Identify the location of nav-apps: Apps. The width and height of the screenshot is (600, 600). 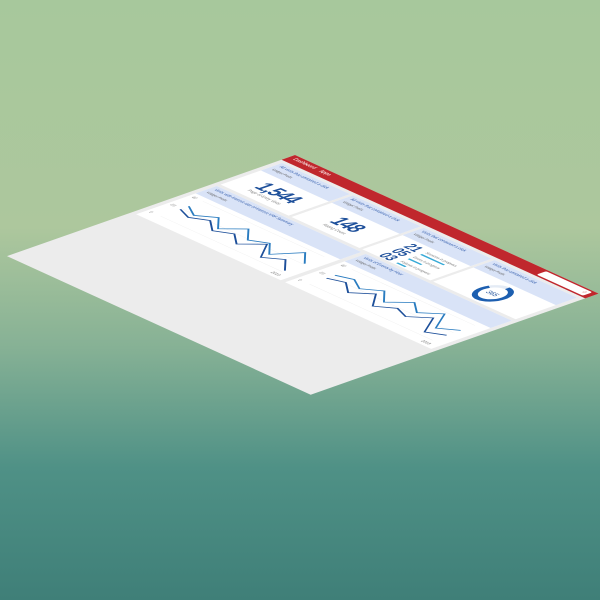
(325, 173).